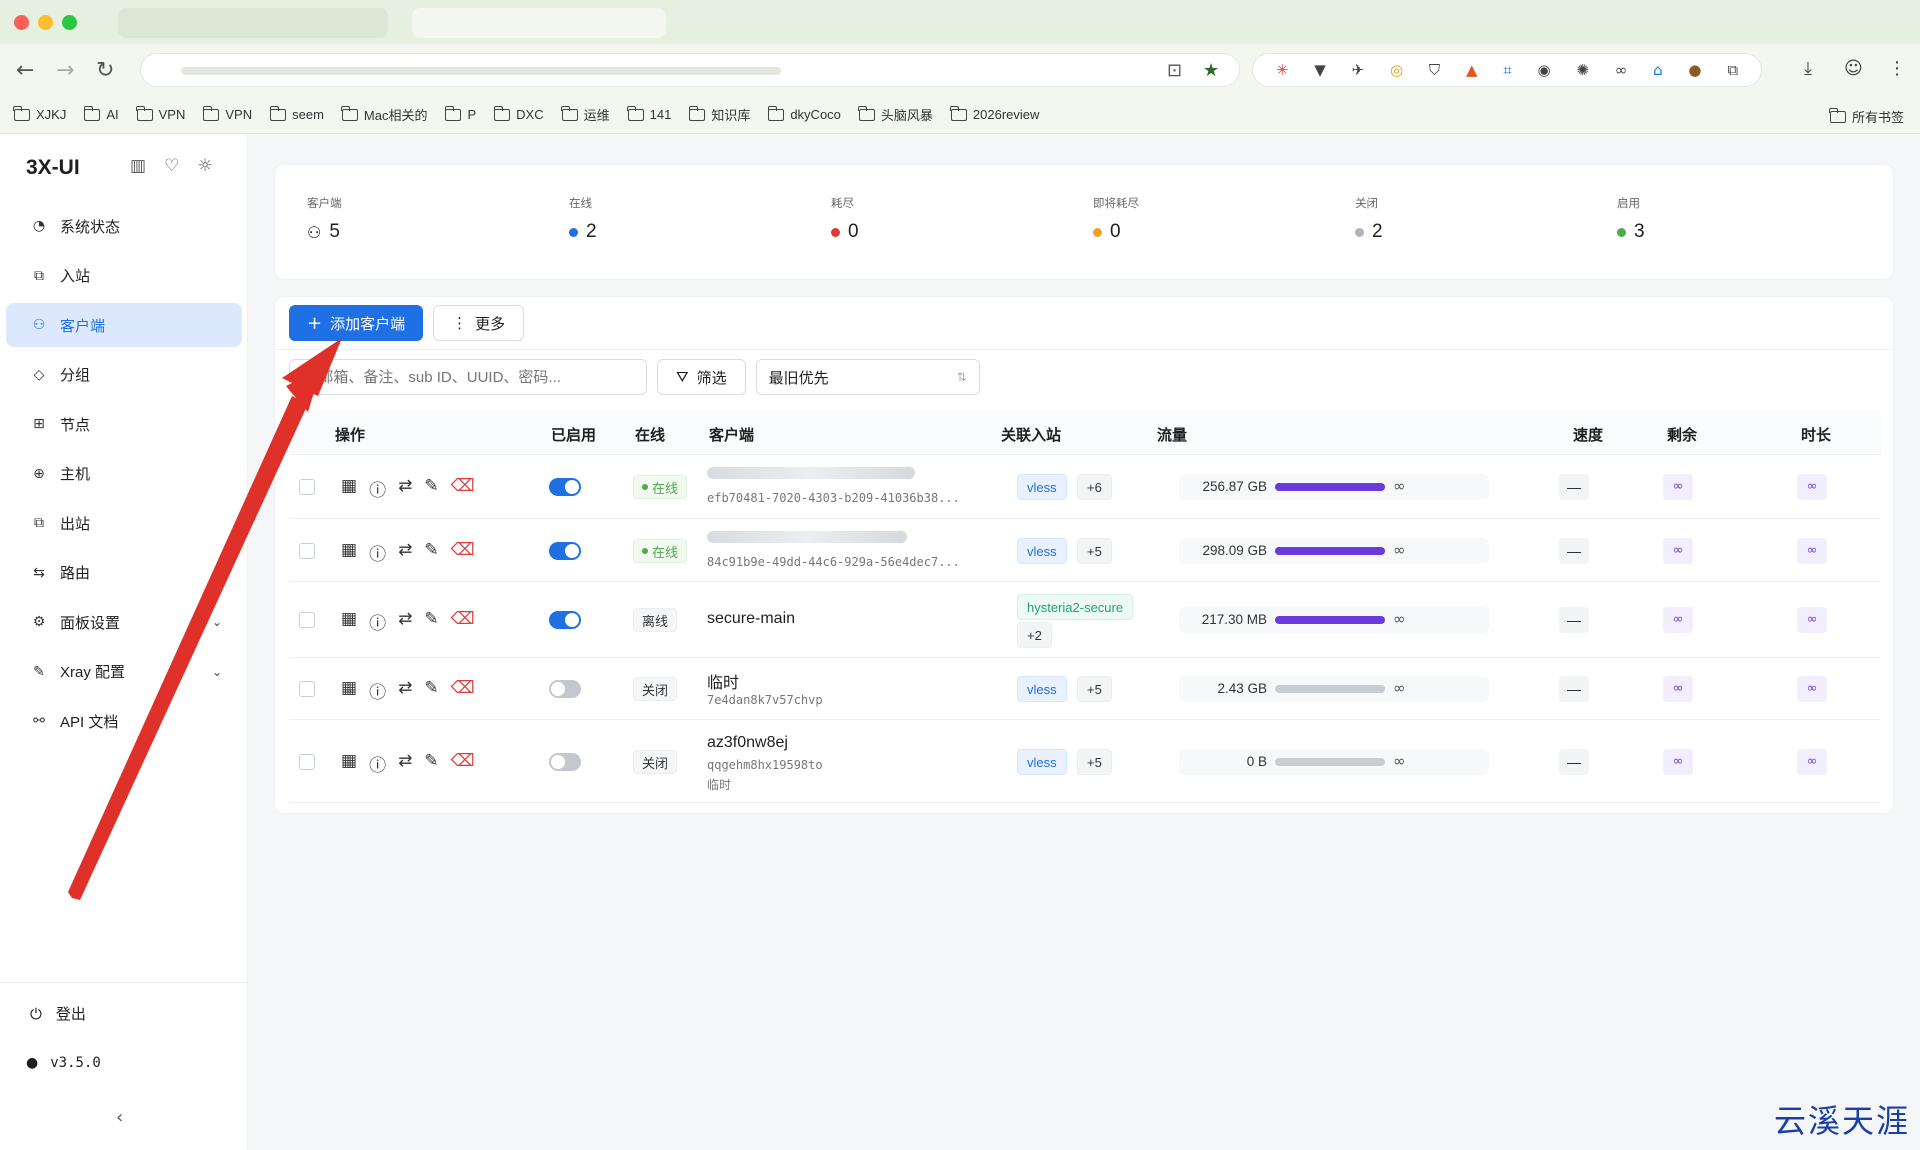 The image size is (1920, 1150). I want to click on sidebar-item-11: ⚯ API 文档, so click(124, 721).